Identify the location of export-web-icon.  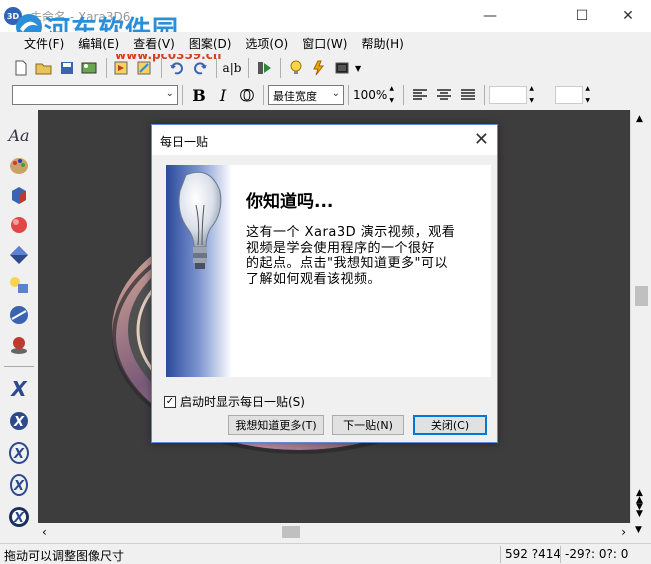
(145, 68).